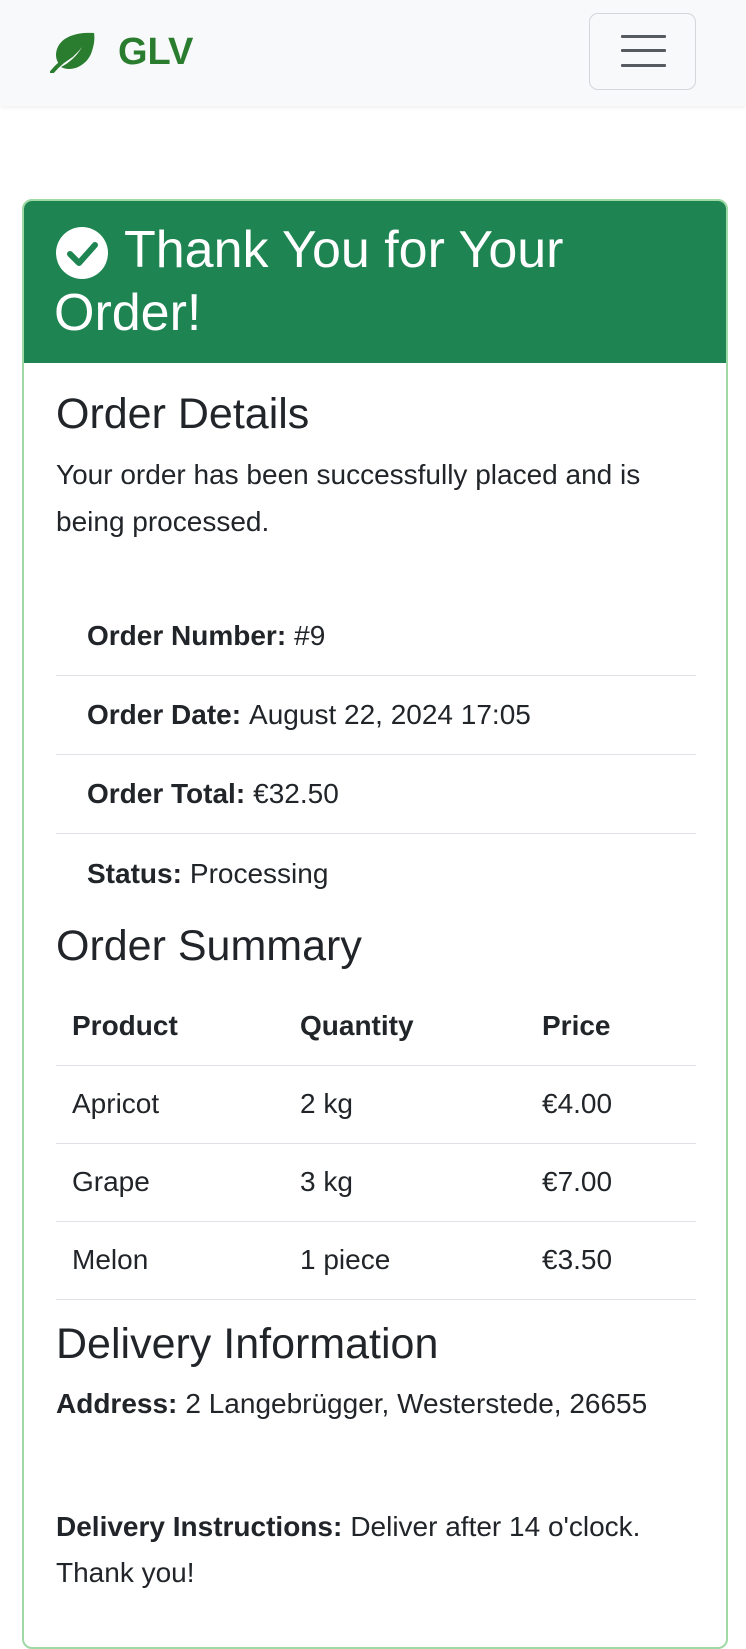 Image resolution: width=746 pixels, height=1649 pixels. I want to click on detail-label: Order Date:, so click(164, 714).